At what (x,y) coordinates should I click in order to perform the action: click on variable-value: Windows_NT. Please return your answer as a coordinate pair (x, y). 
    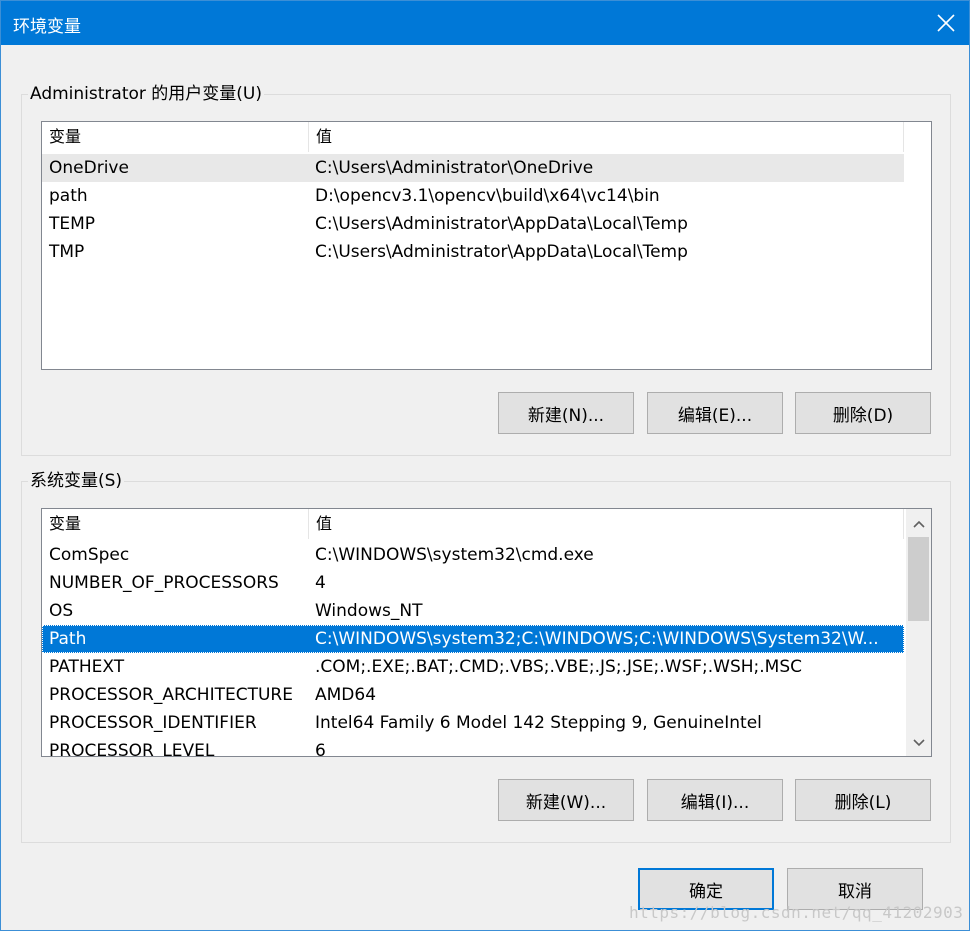
    Looking at the image, I should click on (369, 611).